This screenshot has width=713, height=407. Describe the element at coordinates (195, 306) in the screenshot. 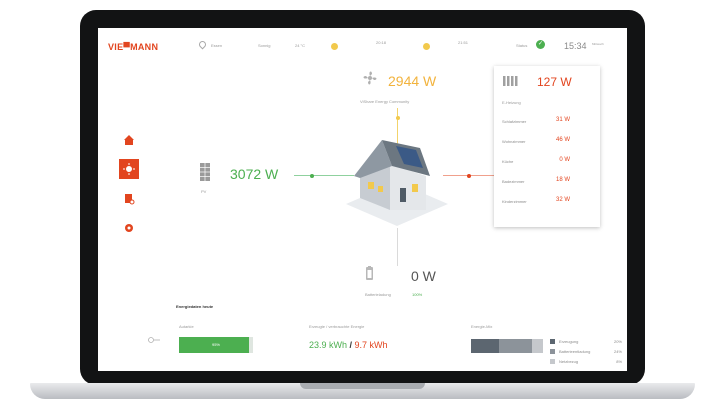

I see `energy-section-title: Energiedaten heute` at that location.